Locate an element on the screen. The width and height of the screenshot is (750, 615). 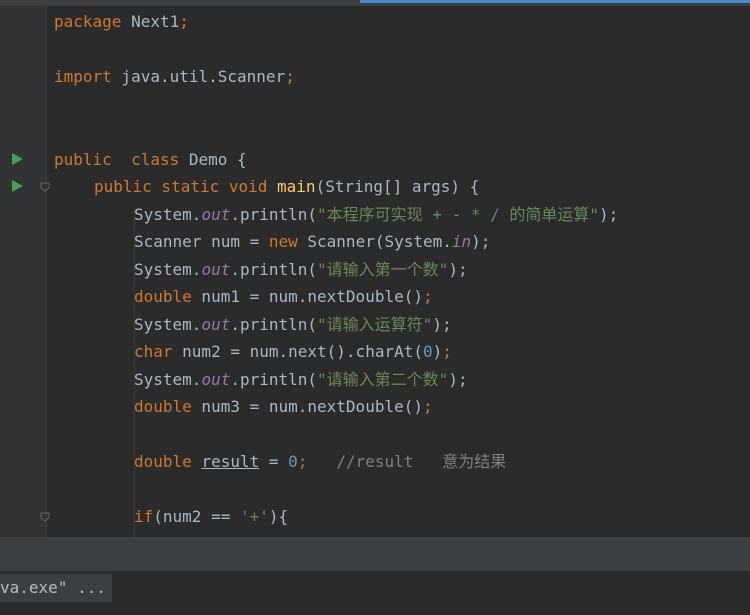
active-tab-indicator is located at coordinates (555, 1).